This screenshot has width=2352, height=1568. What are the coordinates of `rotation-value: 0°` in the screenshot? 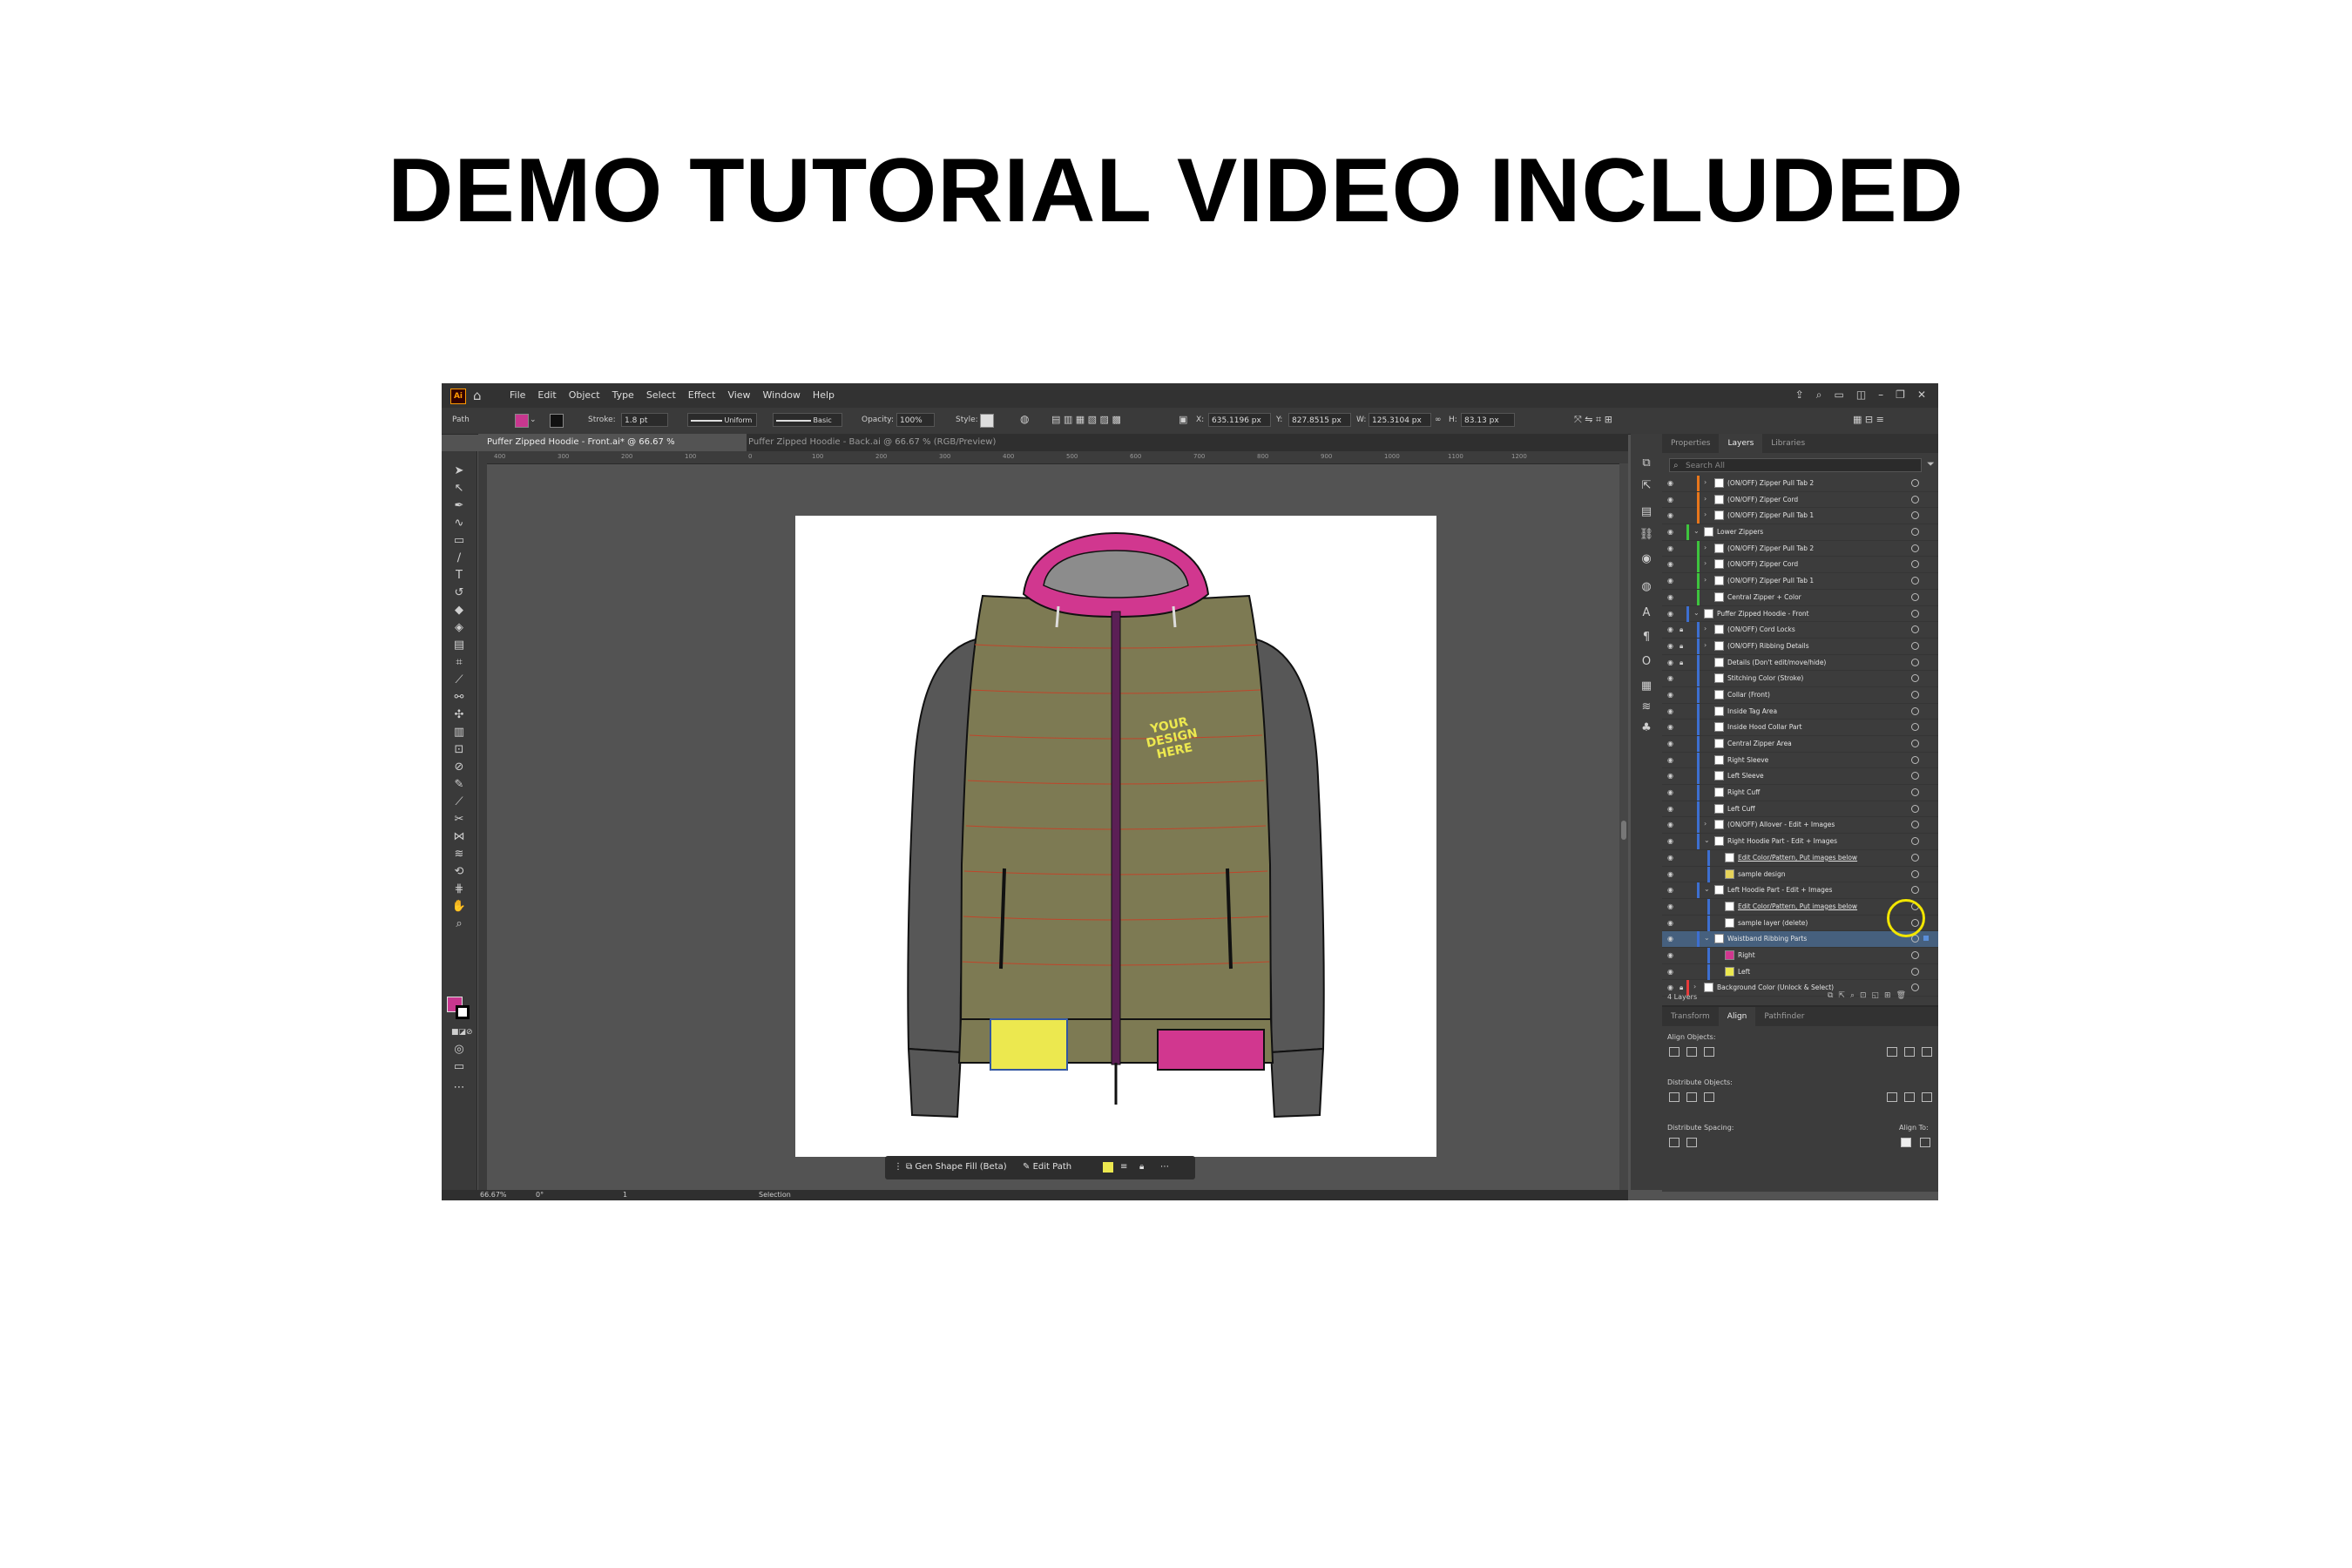 It's located at (540, 1195).